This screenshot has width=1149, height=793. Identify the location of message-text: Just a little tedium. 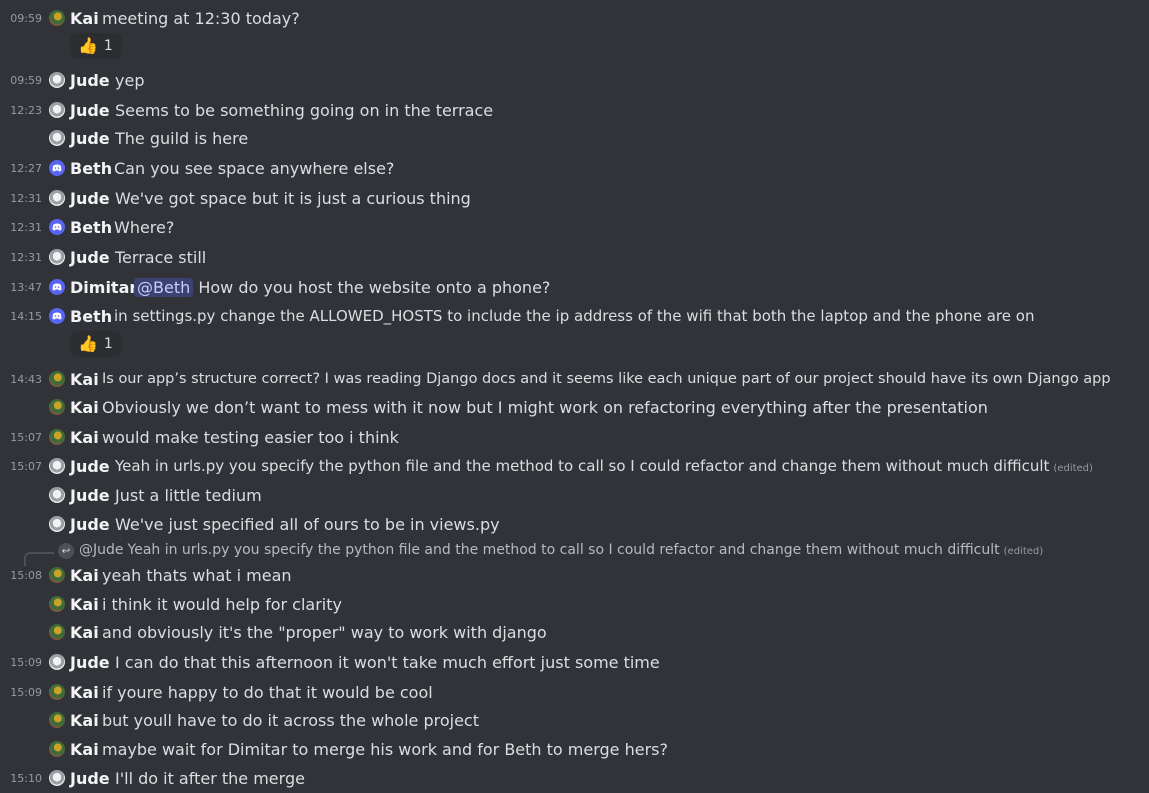
(188, 495).